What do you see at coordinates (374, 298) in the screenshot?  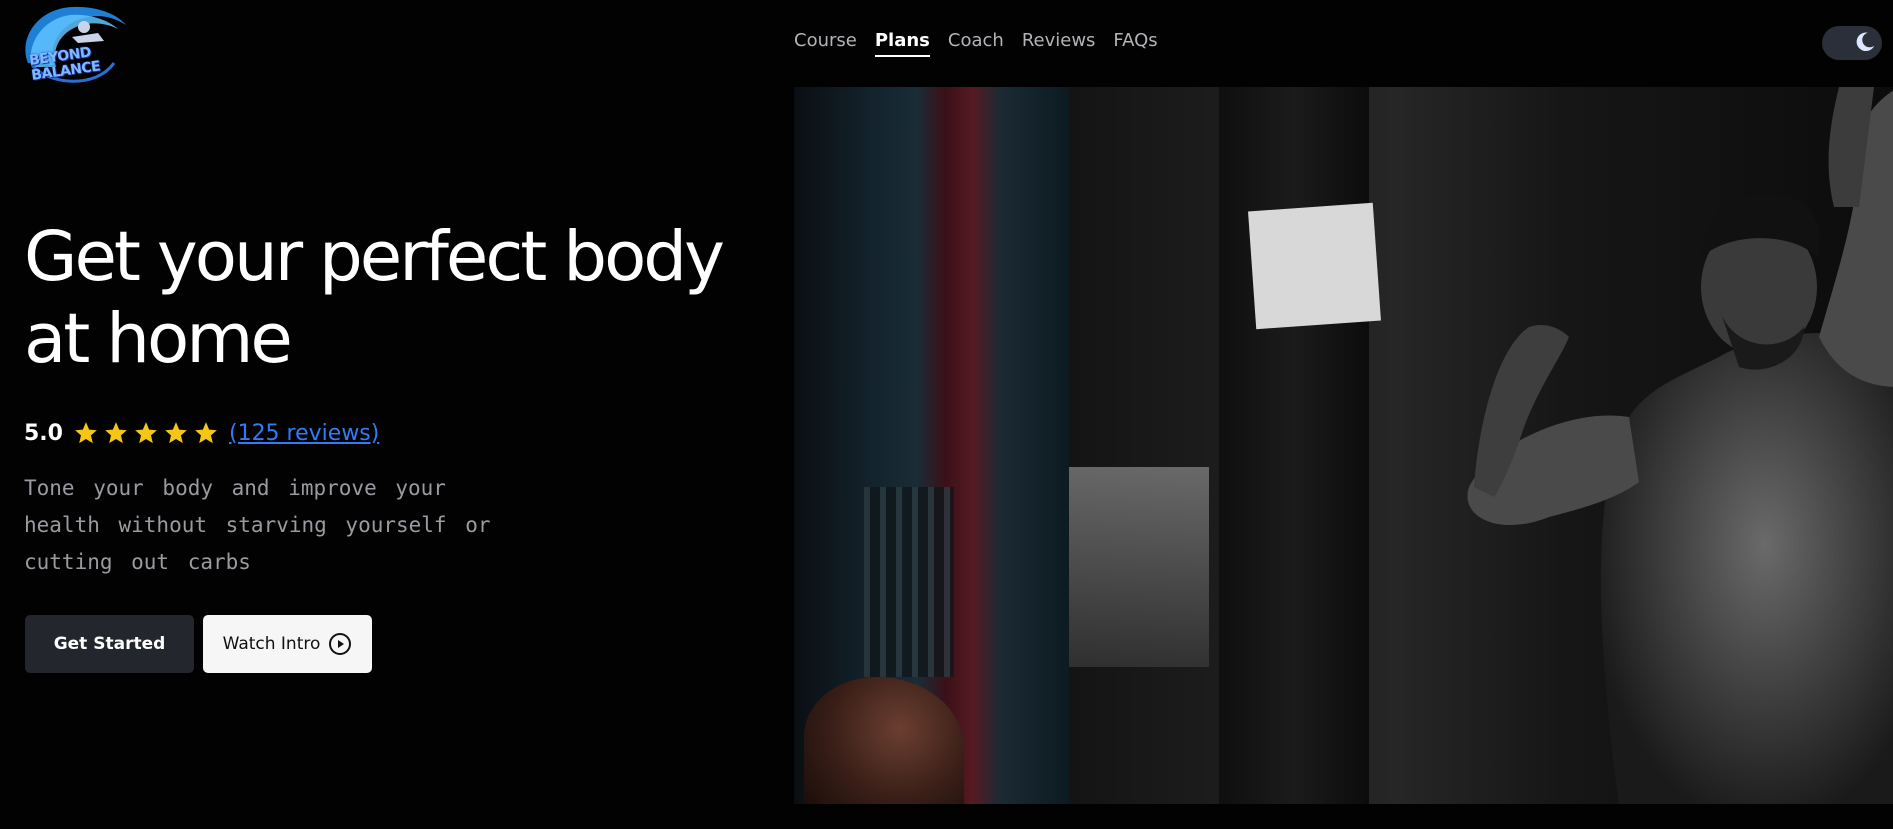 I see `hero-title: Get your perfect body at home` at bounding box center [374, 298].